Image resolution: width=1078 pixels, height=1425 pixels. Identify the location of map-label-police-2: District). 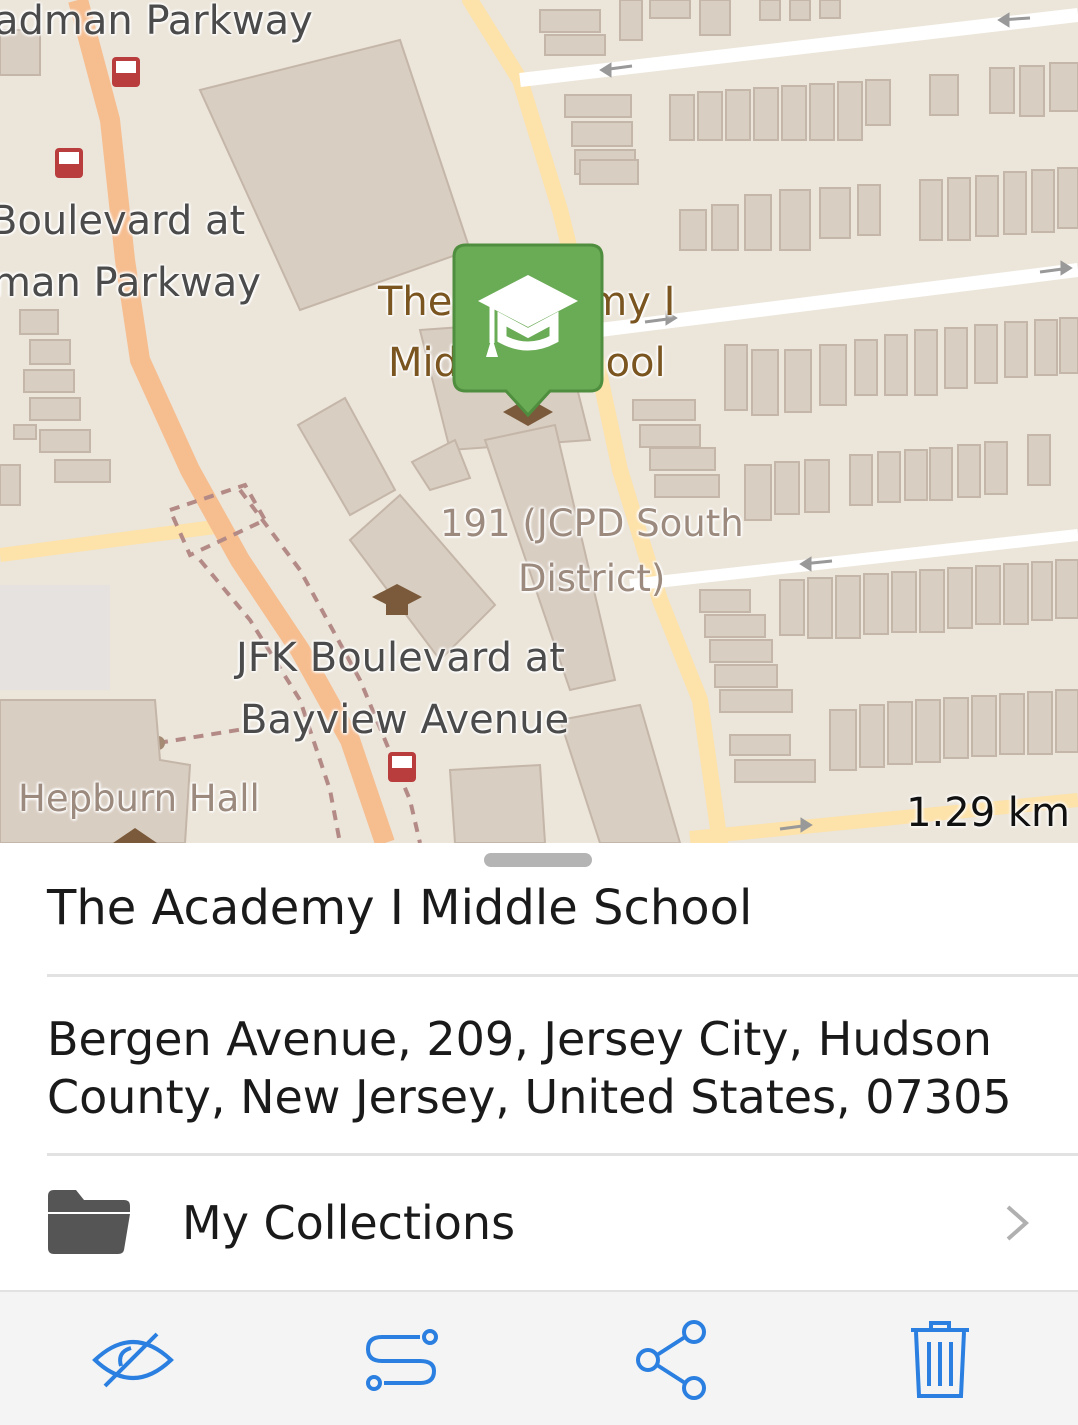
(592, 578).